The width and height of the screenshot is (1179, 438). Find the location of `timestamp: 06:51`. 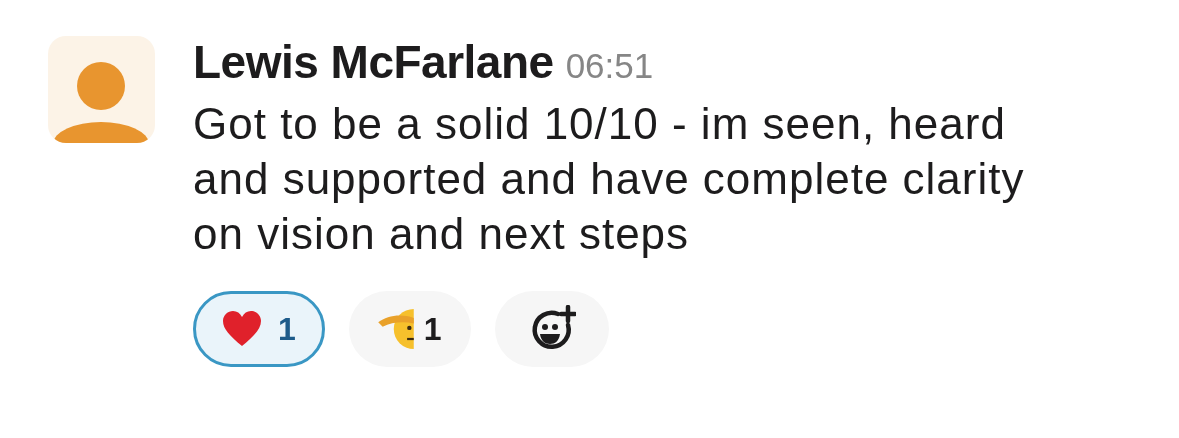

timestamp: 06:51 is located at coordinates (609, 66).